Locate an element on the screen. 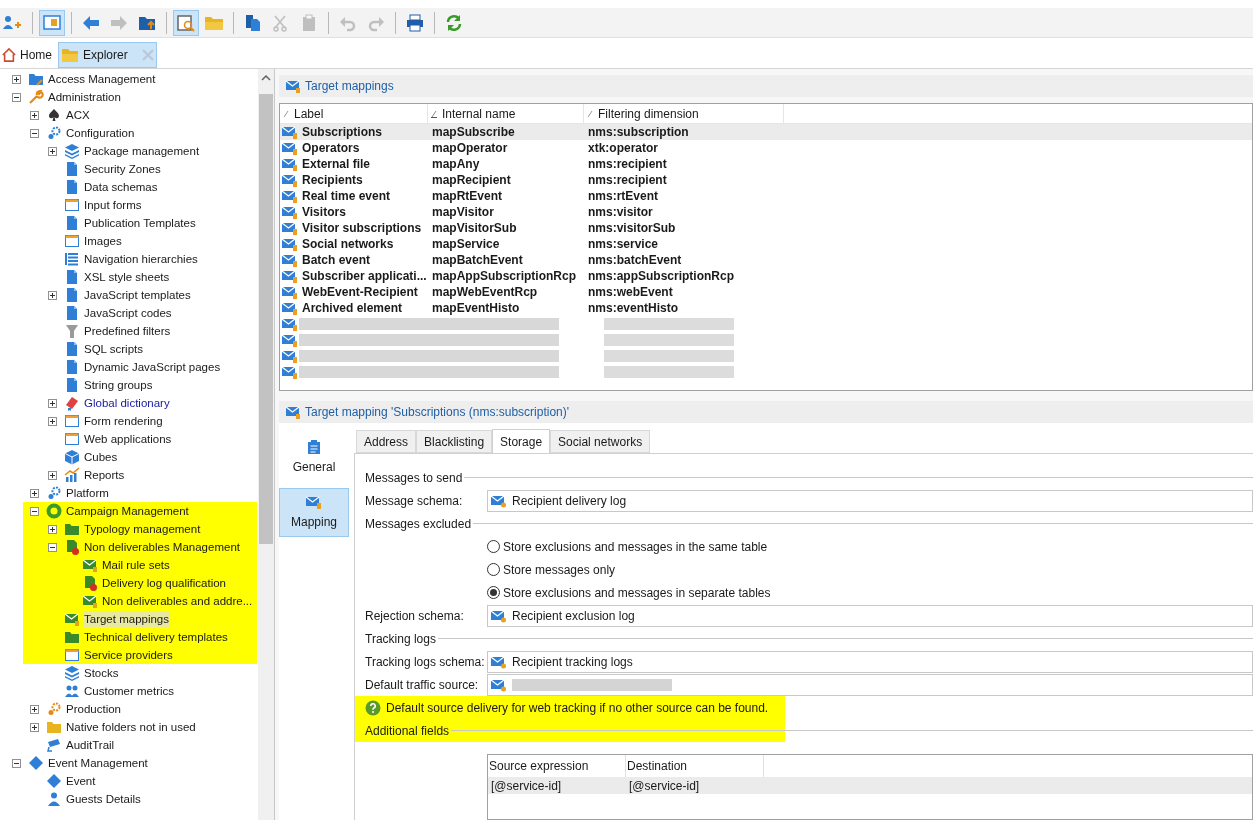 This screenshot has width=1253, height=820. radio-label: Store exclusions and messages in the same table is located at coordinates (635, 546).